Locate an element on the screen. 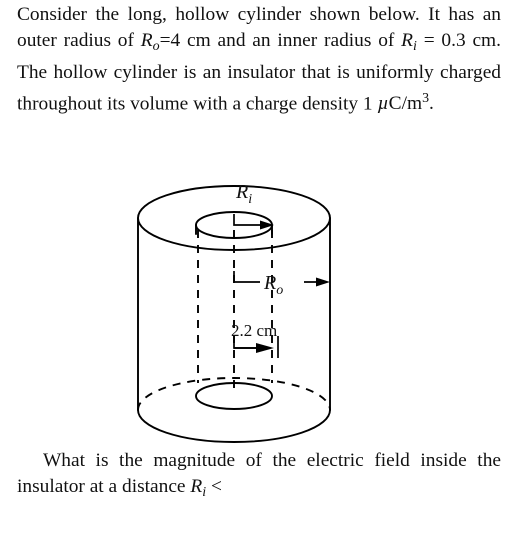 The image size is (522, 548). outer-radius-label: Ro is located at coordinates (273, 285).